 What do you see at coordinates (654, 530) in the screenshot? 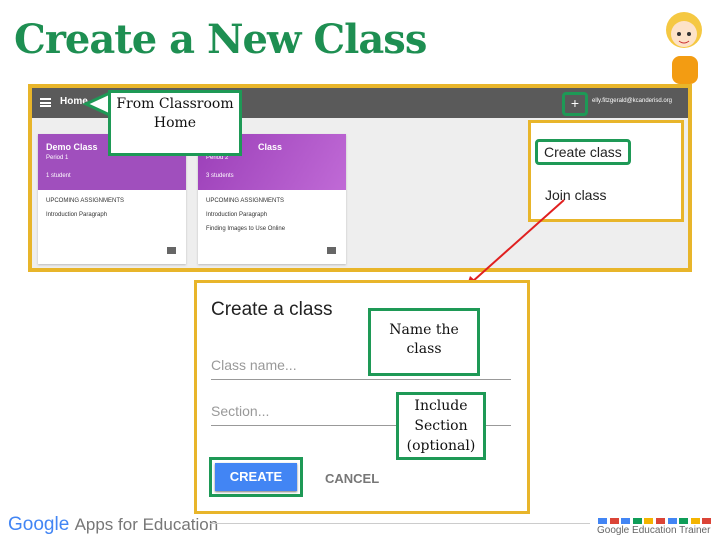
I see `trainer-label: Google Education Trainer` at bounding box center [654, 530].